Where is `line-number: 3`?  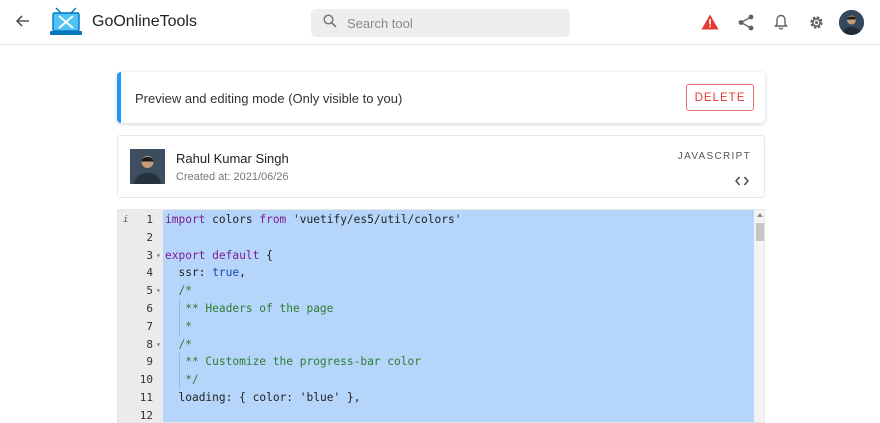 line-number: 3 is located at coordinates (149, 255).